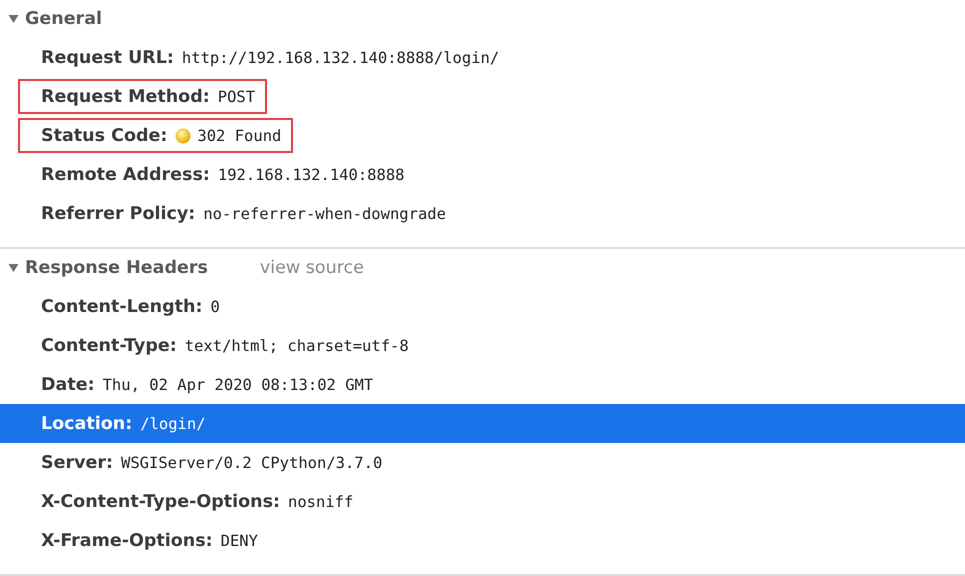  I want to click on header-value: Thu, 02 Apr 2020 08:13:02 GMT, so click(238, 385).